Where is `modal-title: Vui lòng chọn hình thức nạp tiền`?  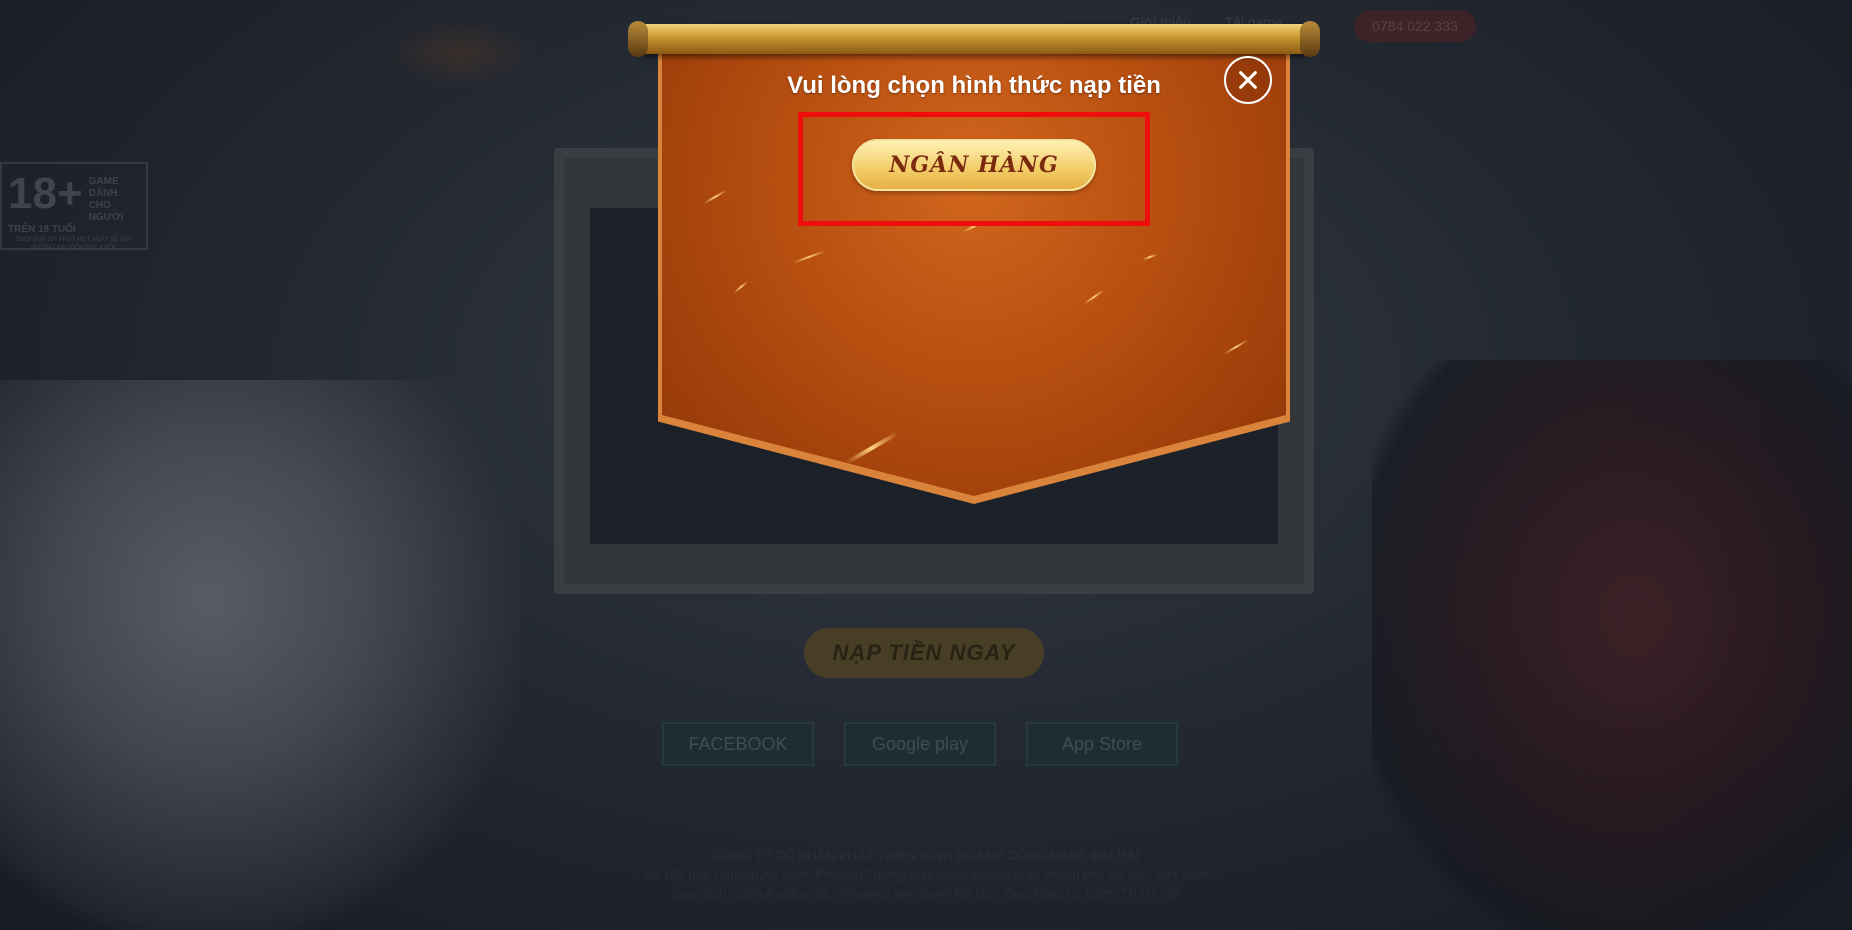 modal-title: Vui lòng chọn hình thức nạp tiền is located at coordinates (974, 85).